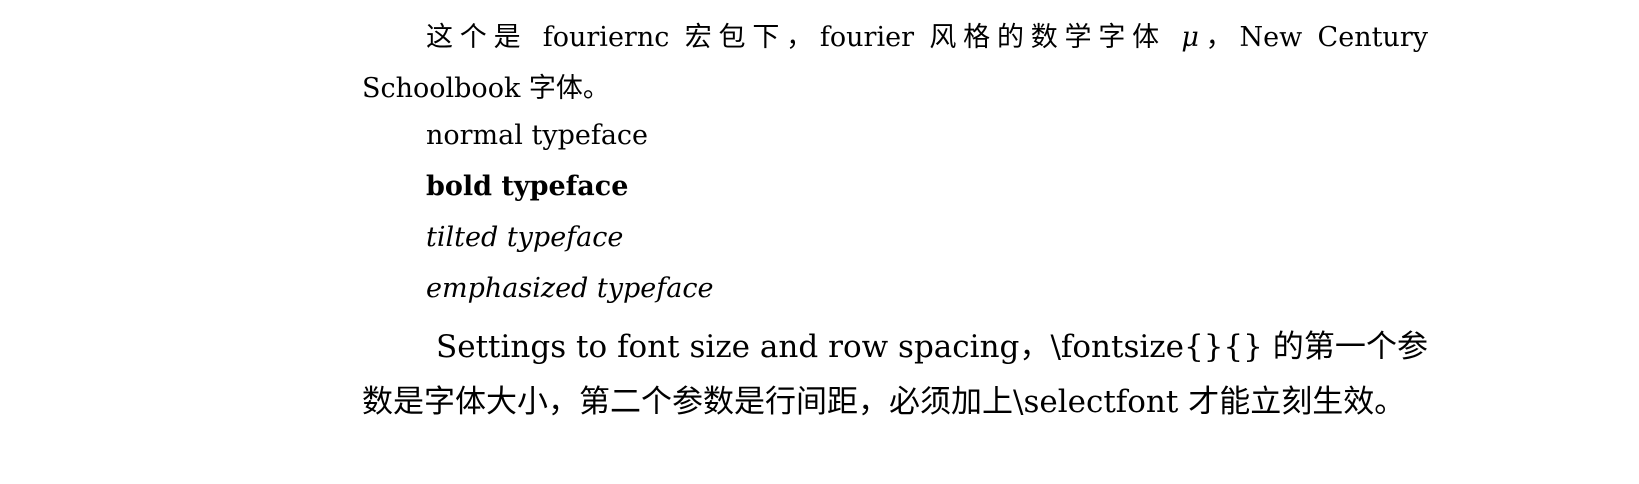  I want to click on emphasized-typeface-sample: emphasized typeface, so click(570, 288).